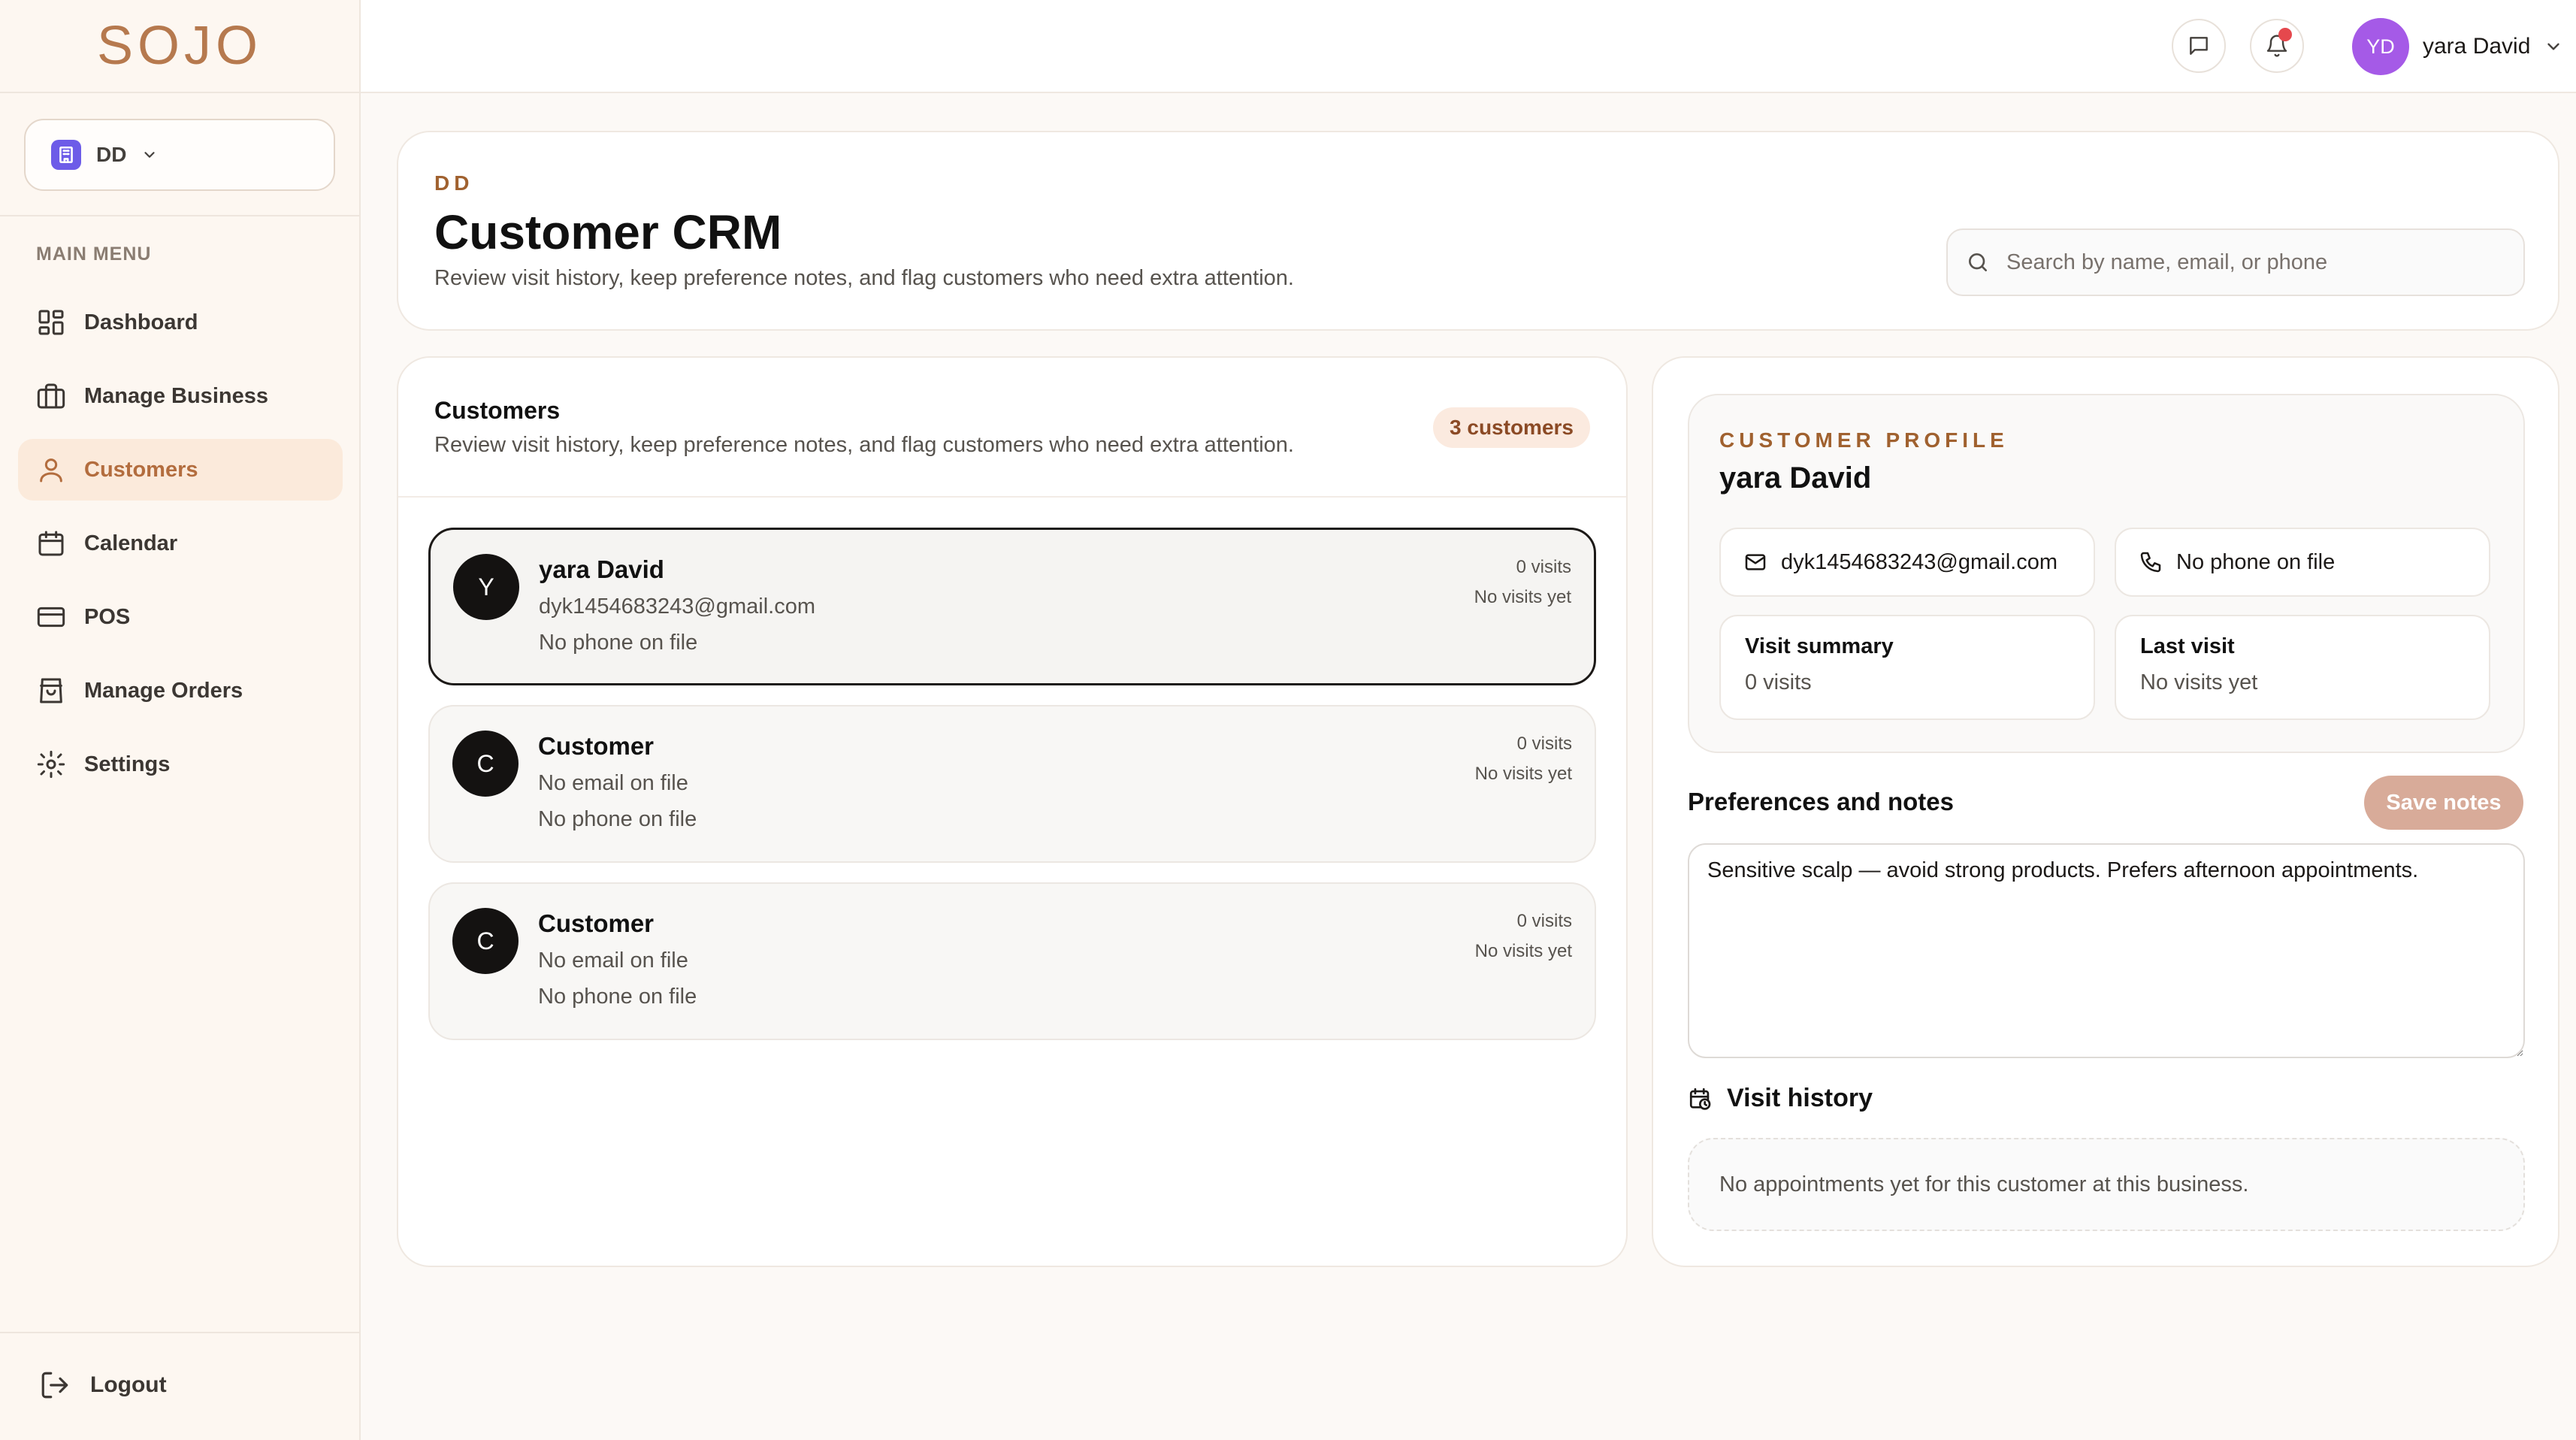 This screenshot has width=2576, height=1440. What do you see at coordinates (108, 616) in the screenshot?
I see `sidebar-item-label: POS` at bounding box center [108, 616].